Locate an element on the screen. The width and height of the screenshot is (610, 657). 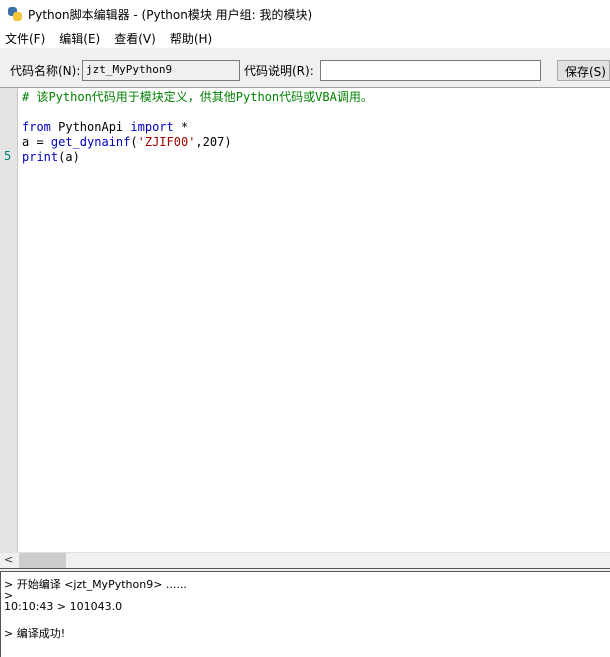
title-bar: Python脚本编辑器 - (Python模块 用户组: 我的模块) is located at coordinates (305, 14).